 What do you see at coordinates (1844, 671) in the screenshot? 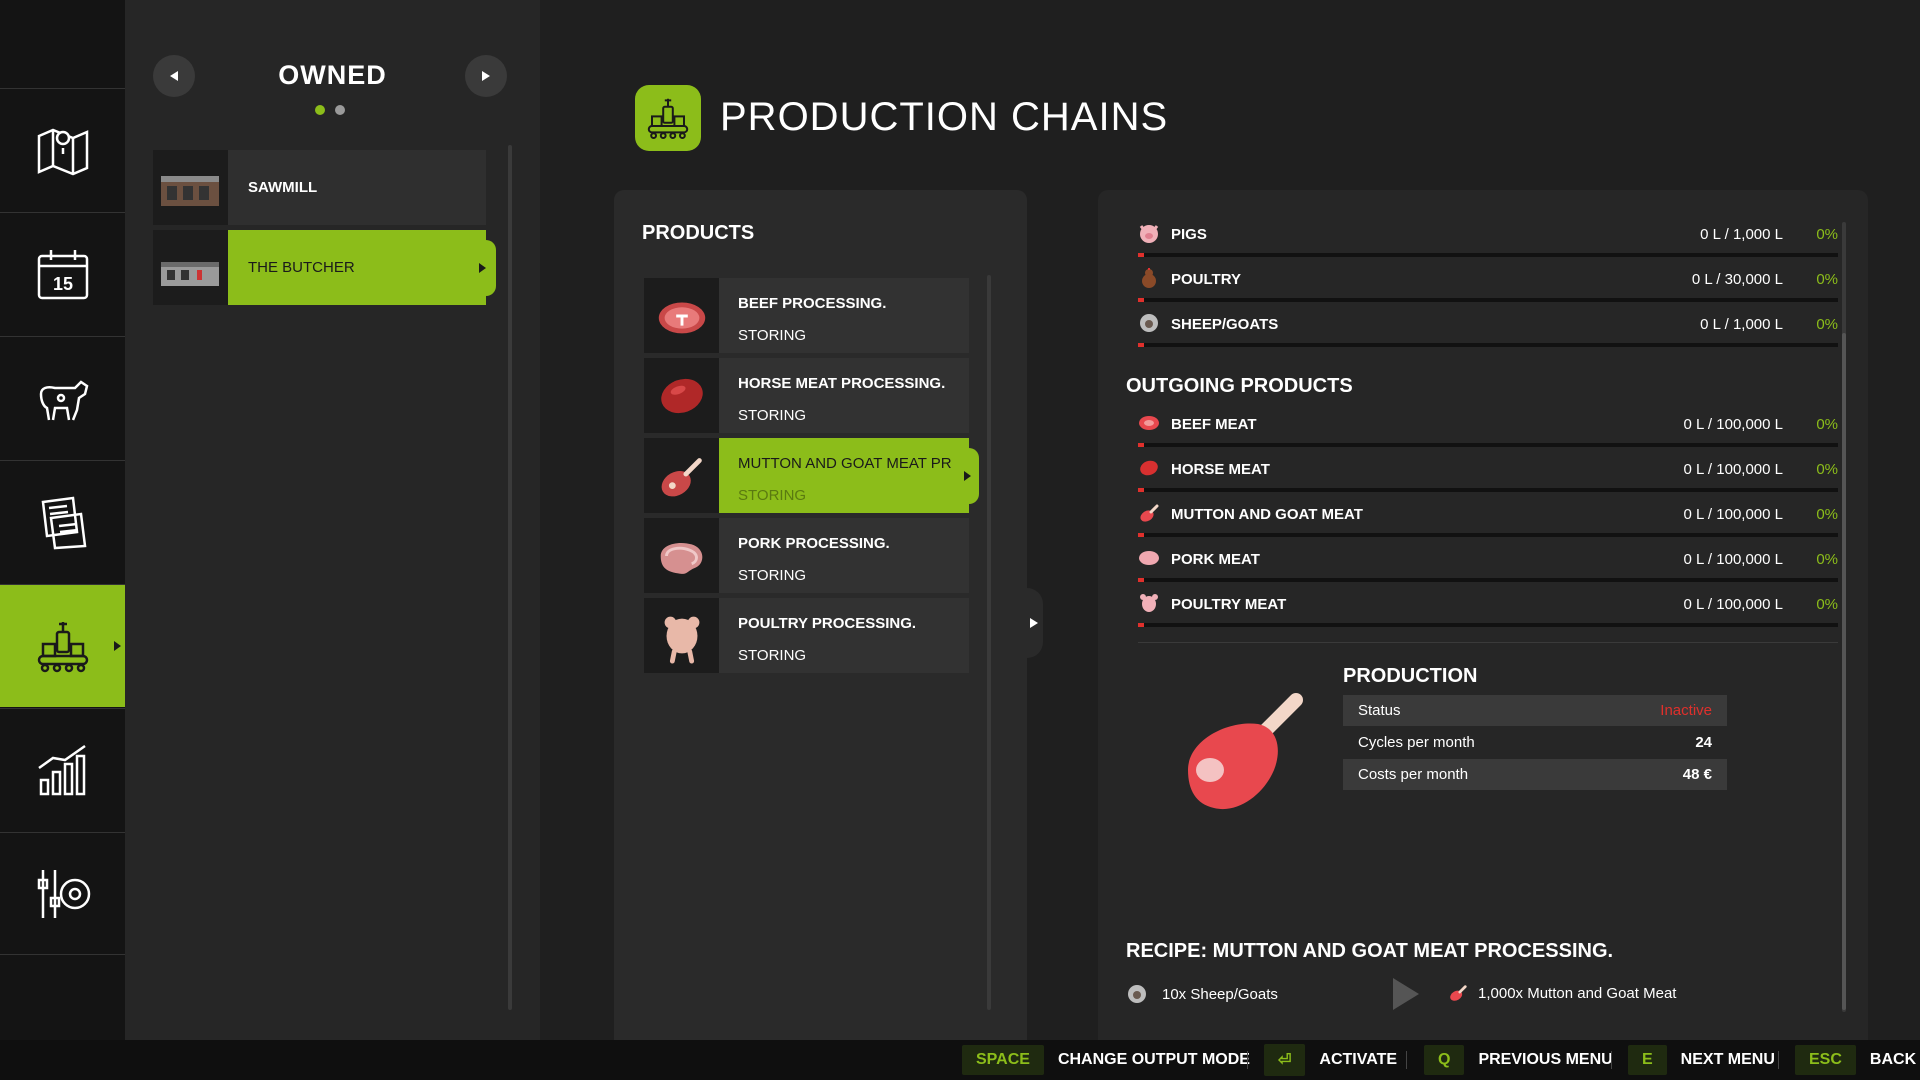
I see `details-scrollbar-thumb` at bounding box center [1844, 671].